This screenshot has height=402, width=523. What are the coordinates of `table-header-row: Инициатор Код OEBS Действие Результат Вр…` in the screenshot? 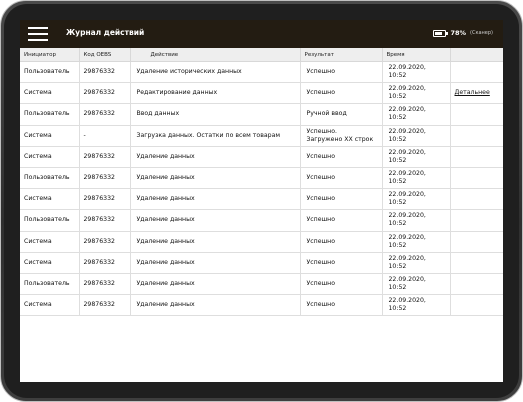 It's located at (261, 55).